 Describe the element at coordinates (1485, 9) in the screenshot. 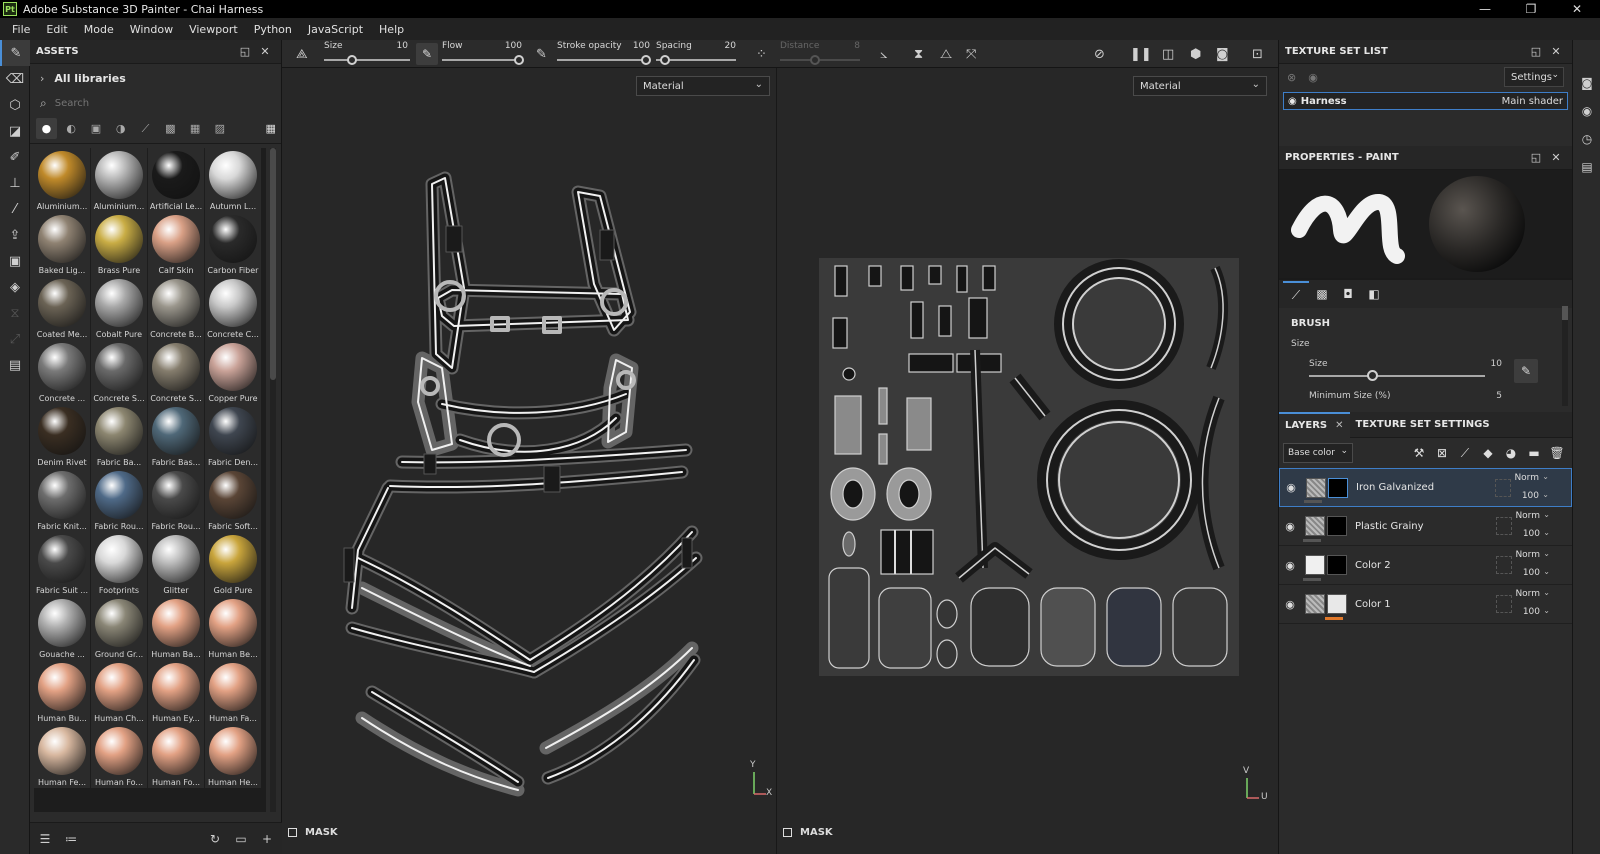

I see `minimize-button: —` at that location.